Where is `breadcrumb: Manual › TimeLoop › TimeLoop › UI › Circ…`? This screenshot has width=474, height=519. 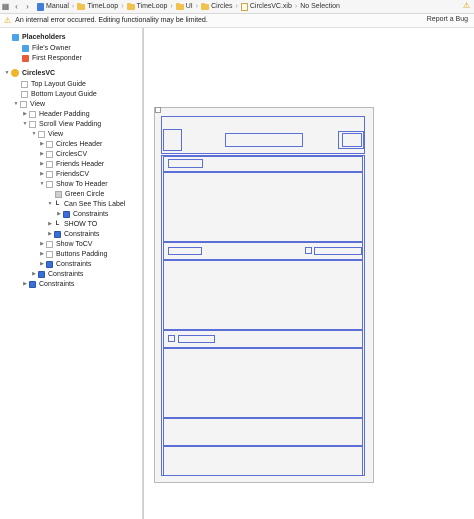
breadcrumb: Manual › TimeLoop › TimeLoop › UI › Circ… is located at coordinates (188, 6).